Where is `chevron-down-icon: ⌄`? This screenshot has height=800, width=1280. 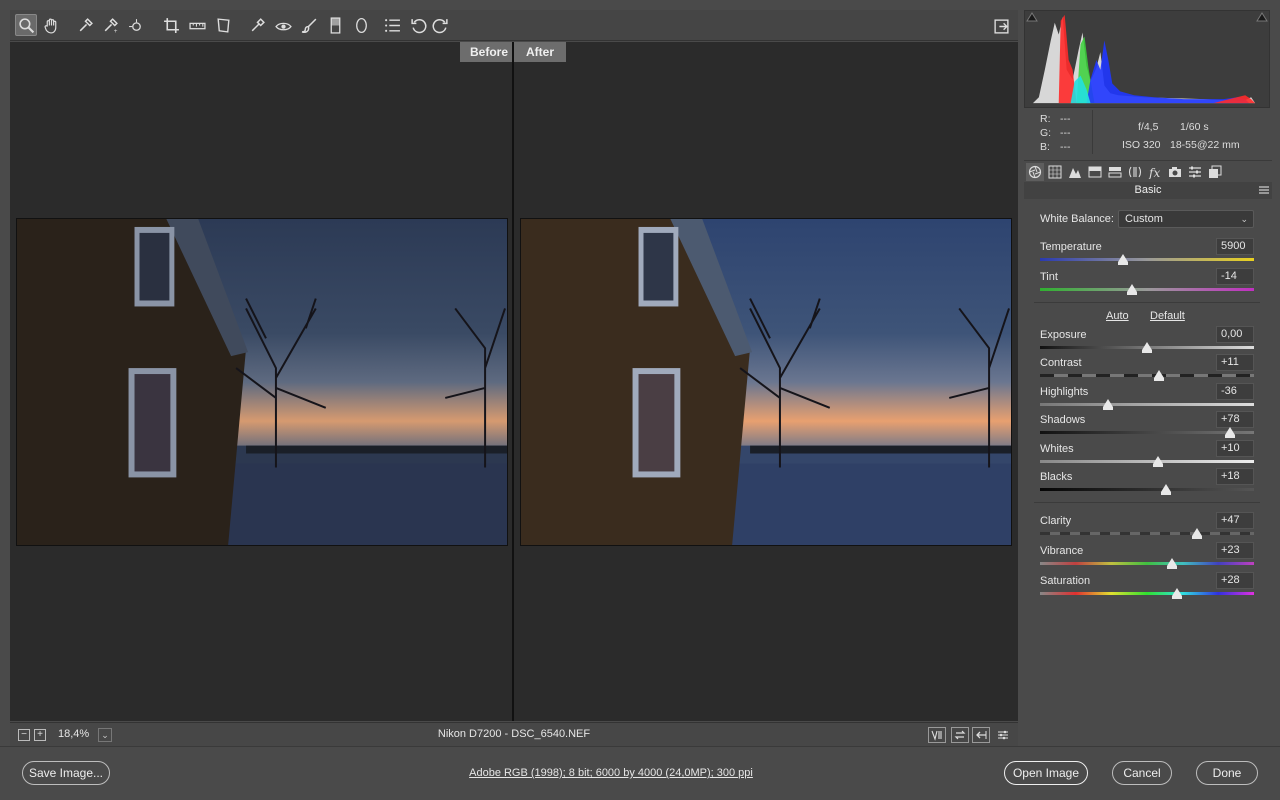 chevron-down-icon: ⌄ is located at coordinates (1244, 219).